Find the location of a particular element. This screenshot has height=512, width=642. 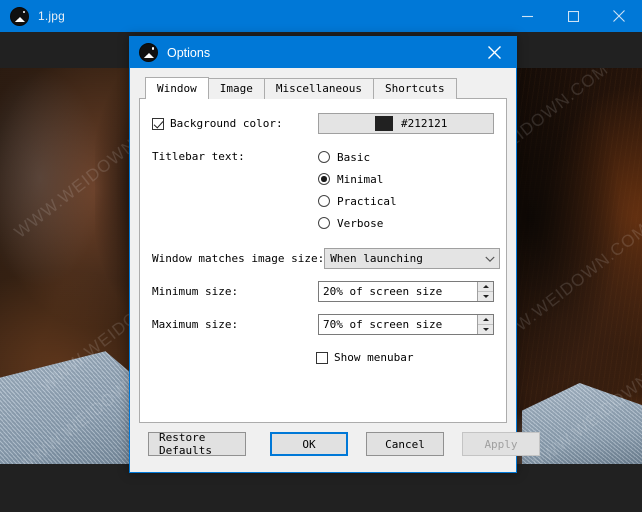

minimum-size-label: Minimum size: is located at coordinates (195, 291).